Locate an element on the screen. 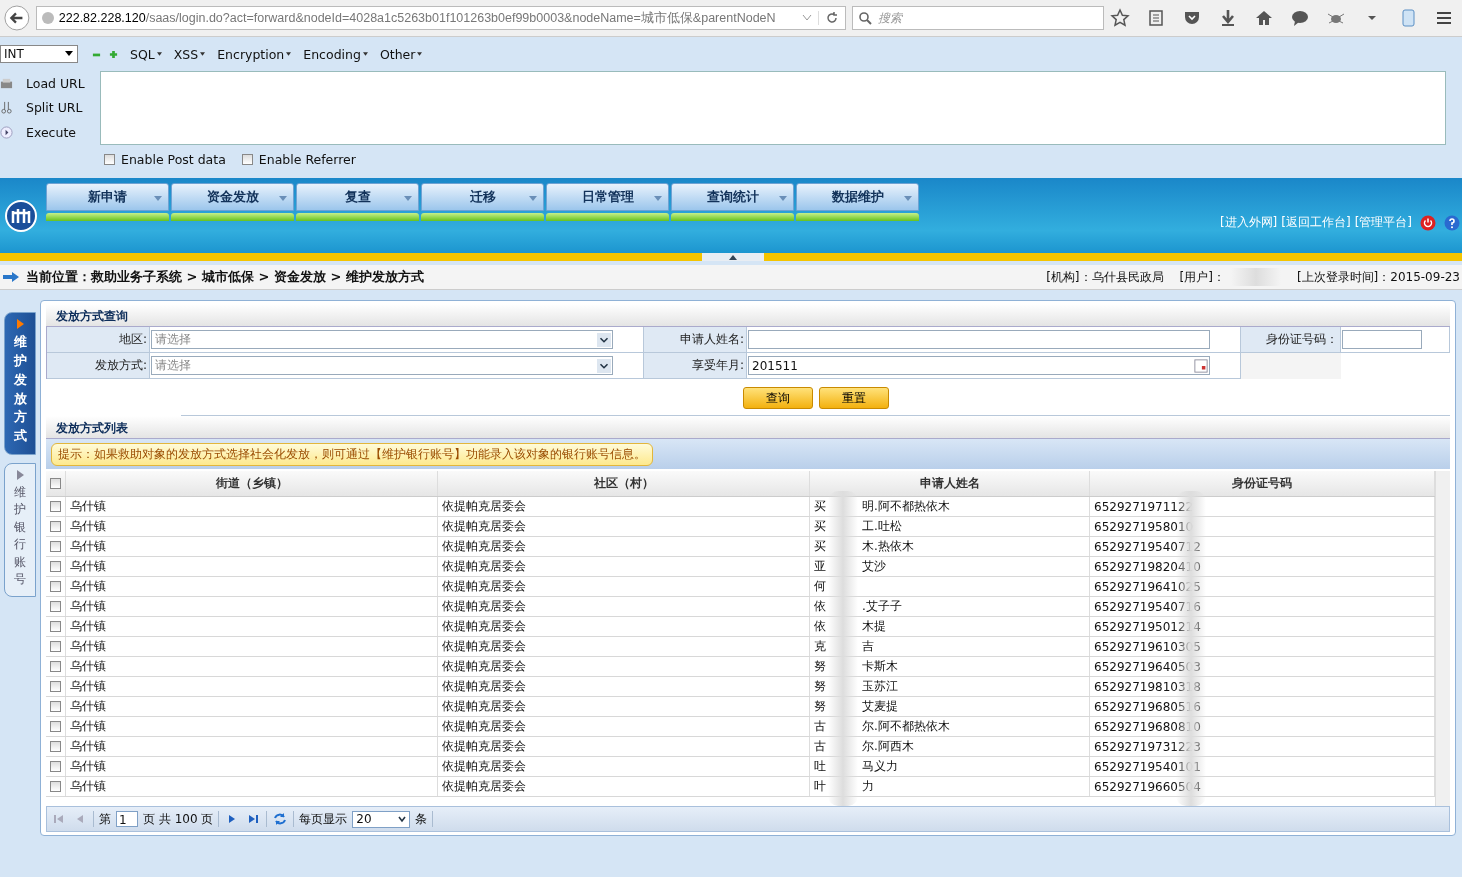 This screenshot has width=1462, height=877. table-cell: 马义力 is located at coordinates (880, 766).